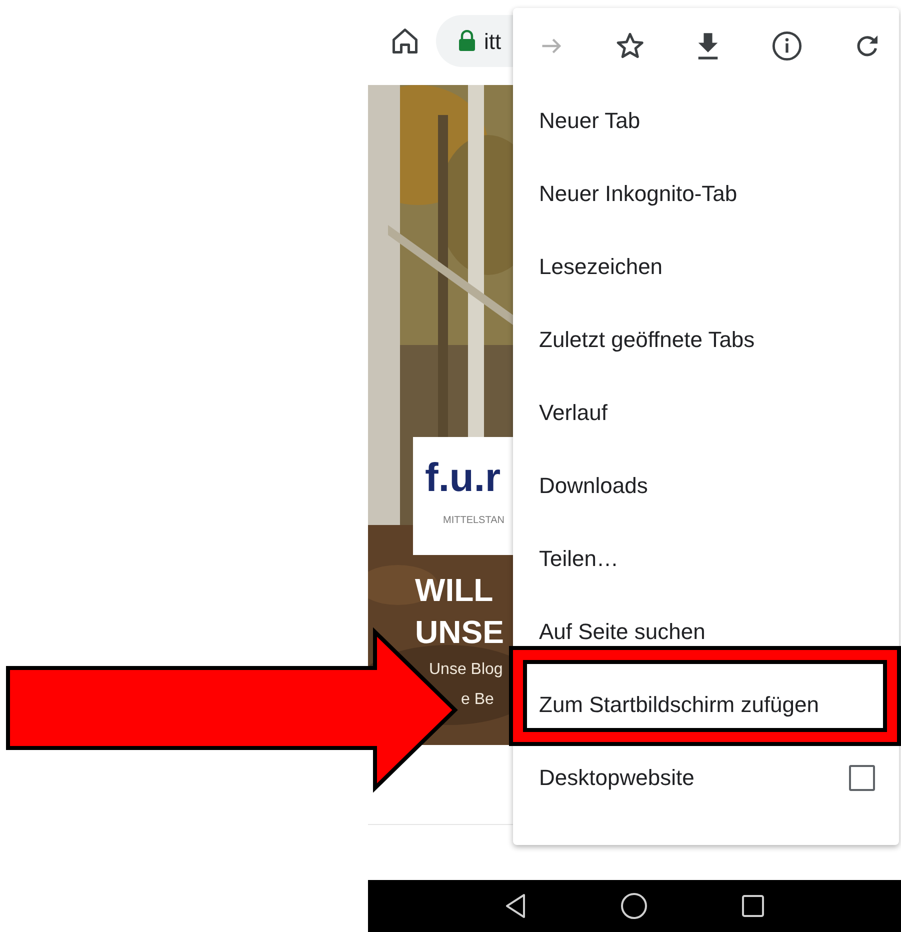 The height and width of the screenshot is (932, 901). What do you see at coordinates (477, 700) in the screenshot?
I see `subline-text: e Be` at bounding box center [477, 700].